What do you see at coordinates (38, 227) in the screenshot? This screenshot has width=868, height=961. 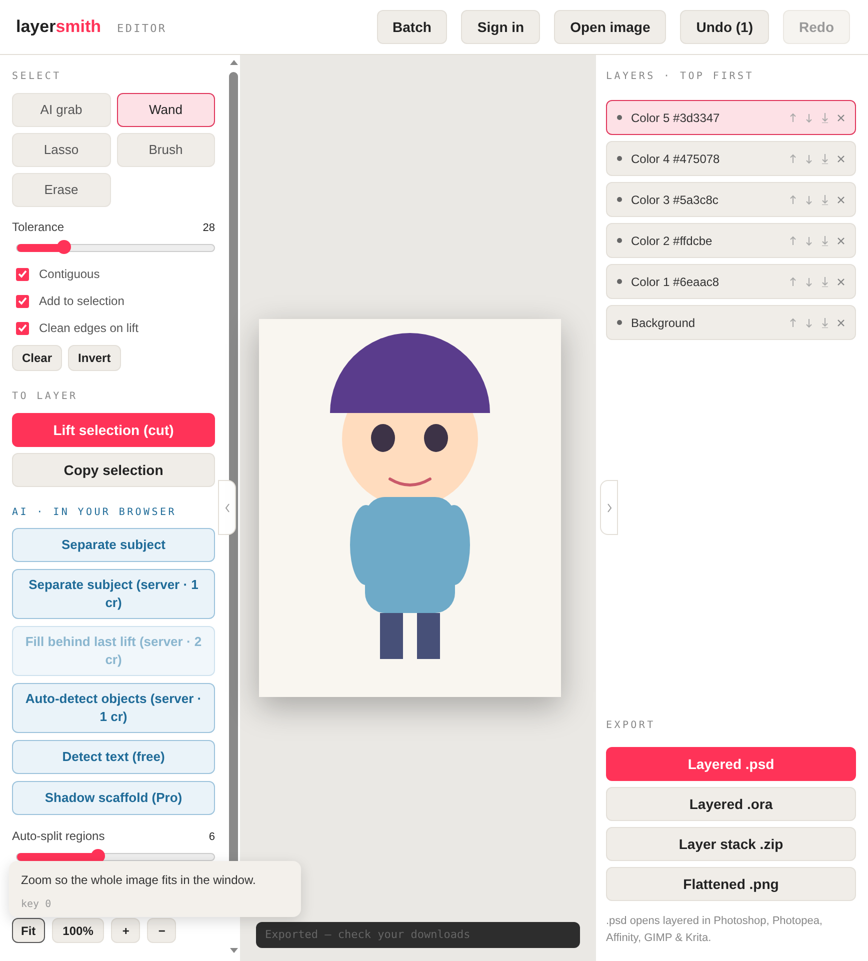 I see `slider-label: Tolerance` at bounding box center [38, 227].